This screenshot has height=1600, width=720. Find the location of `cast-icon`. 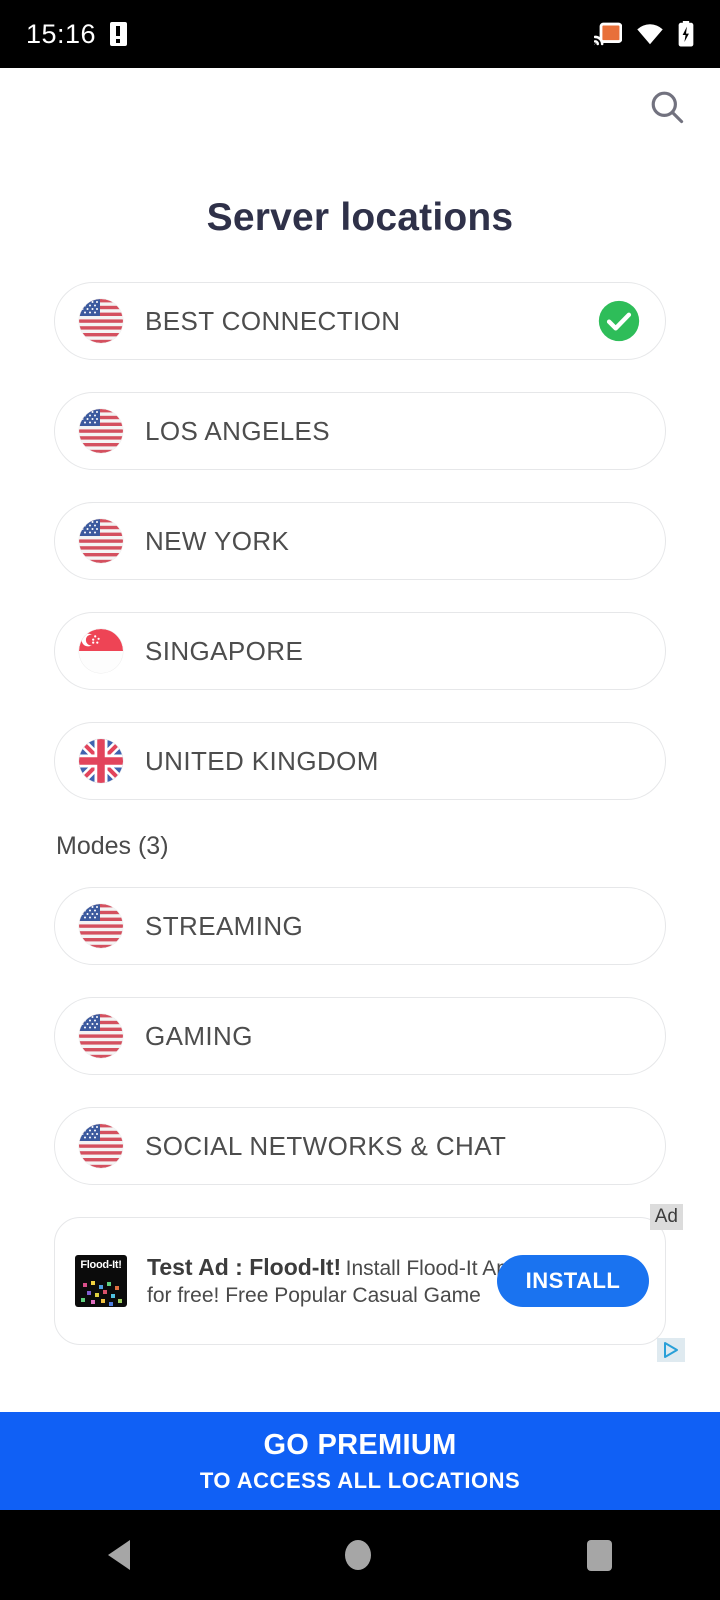

cast-icon is located at coordinates (608, 34).